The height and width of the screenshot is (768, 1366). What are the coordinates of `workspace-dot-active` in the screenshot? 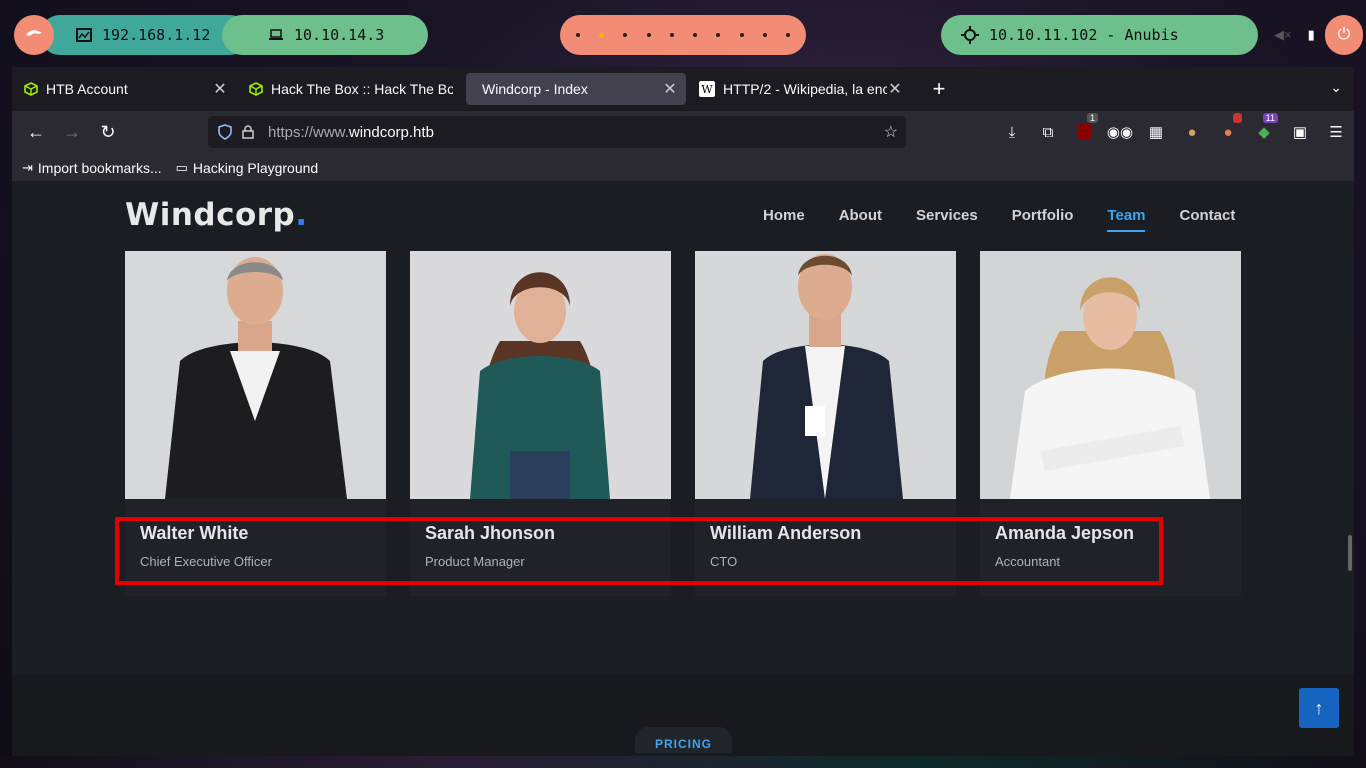 It's located at (601, 35).